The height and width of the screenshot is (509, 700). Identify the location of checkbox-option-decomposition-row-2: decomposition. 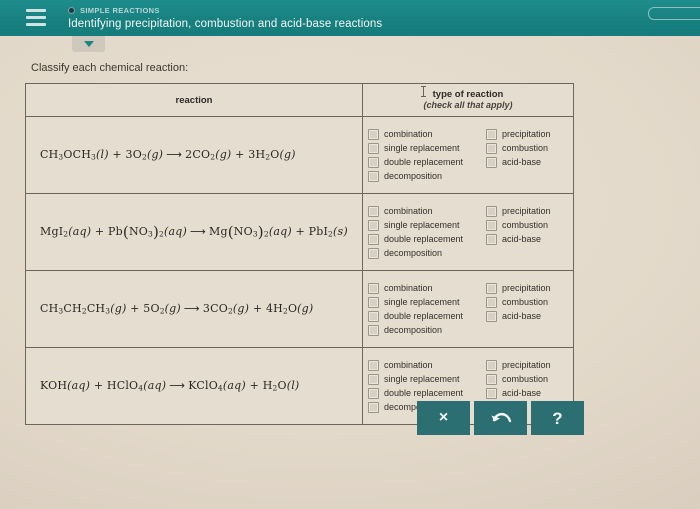
(427, 253).